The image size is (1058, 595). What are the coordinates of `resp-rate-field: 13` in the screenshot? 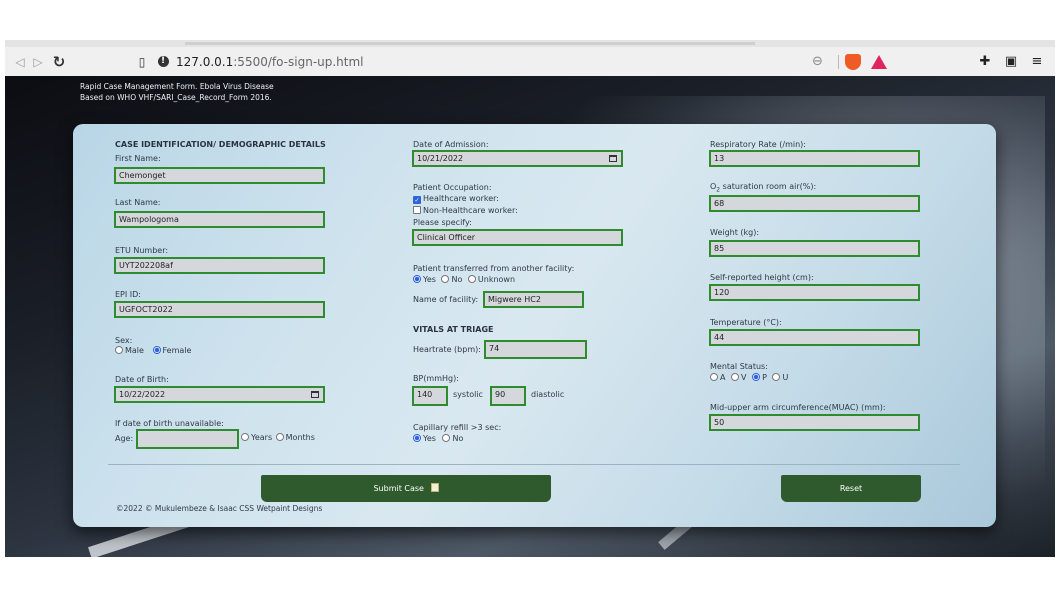 It's located at (814, 158).